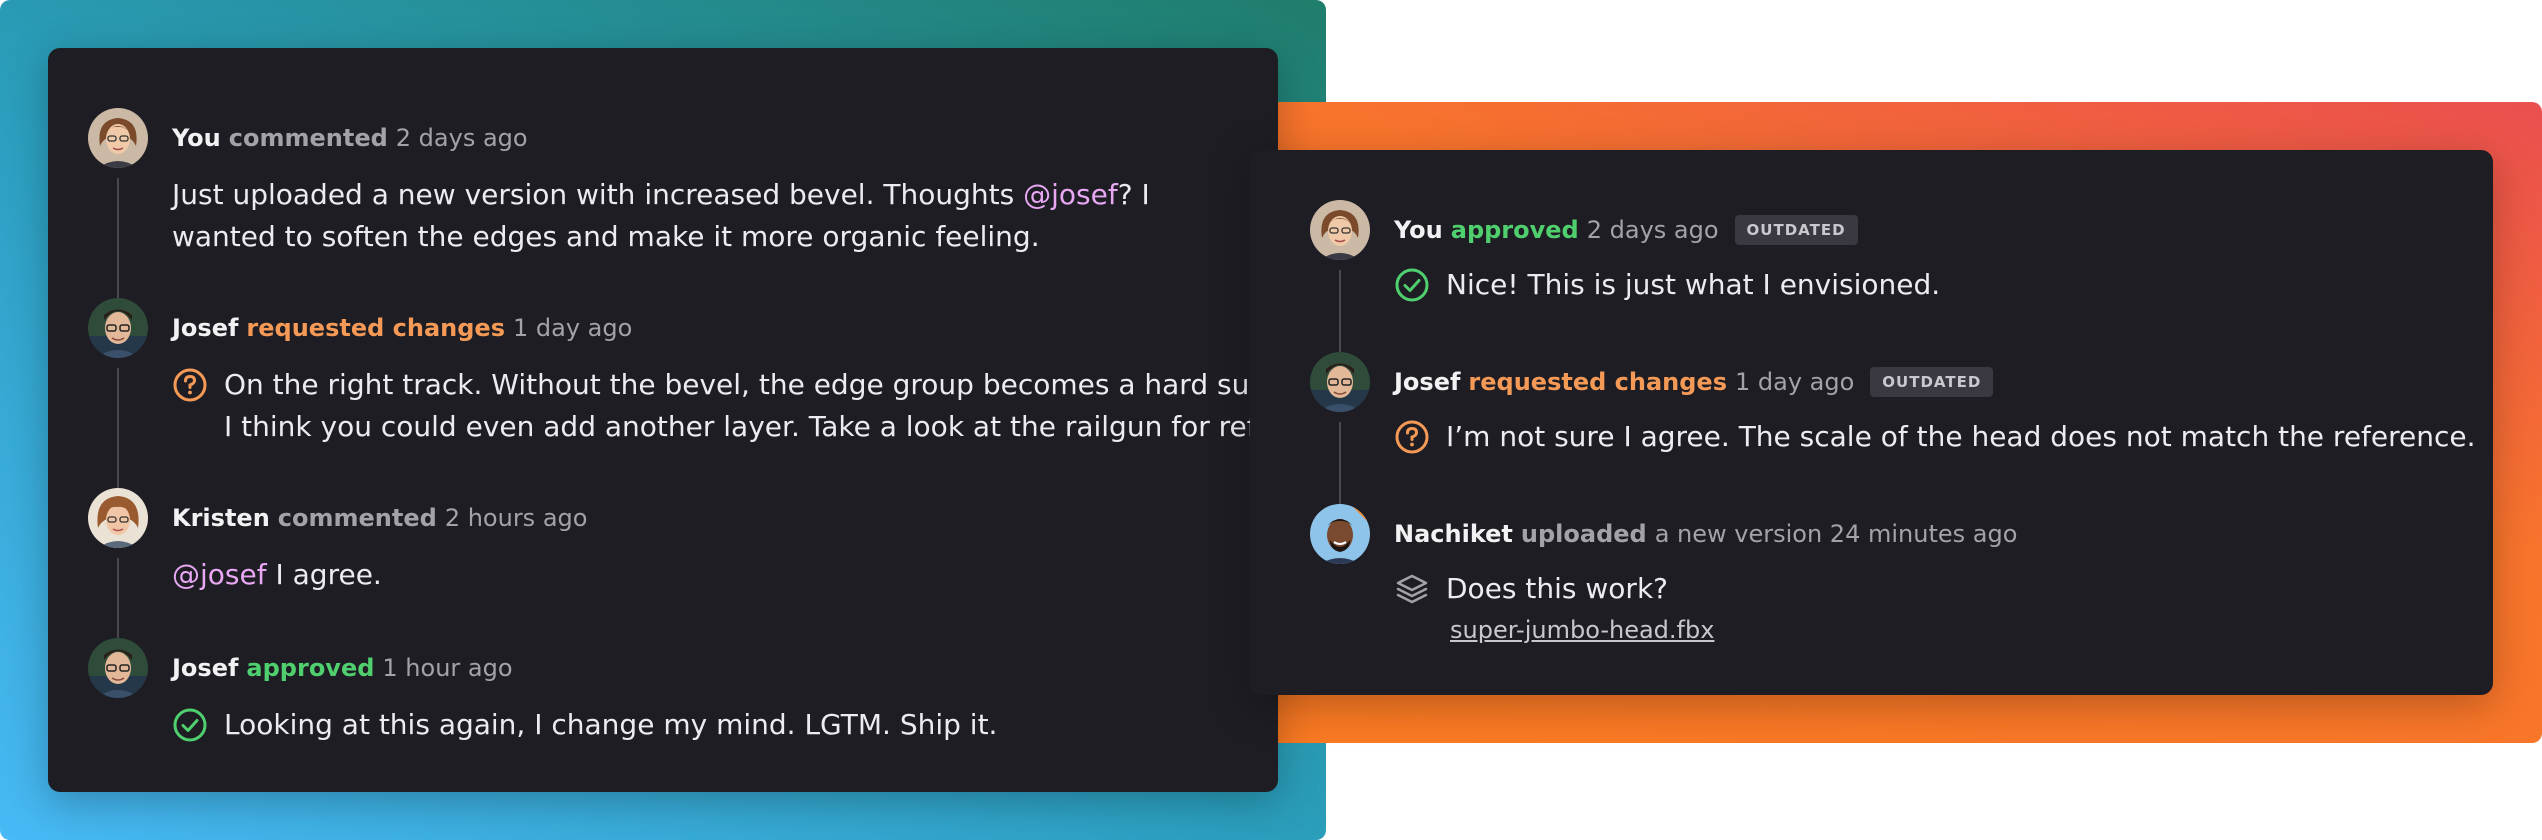 This screenshot has width=2542, height=840. Describe the element at coordinates (221, 518) in the screenshot. I see `author-name: Kristen` at that location.